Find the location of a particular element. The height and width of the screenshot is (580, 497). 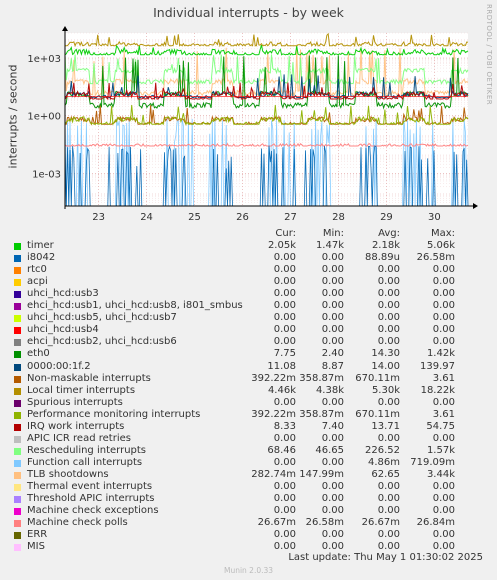

series-name: Machine check polls is located at coordinates (77, 523).